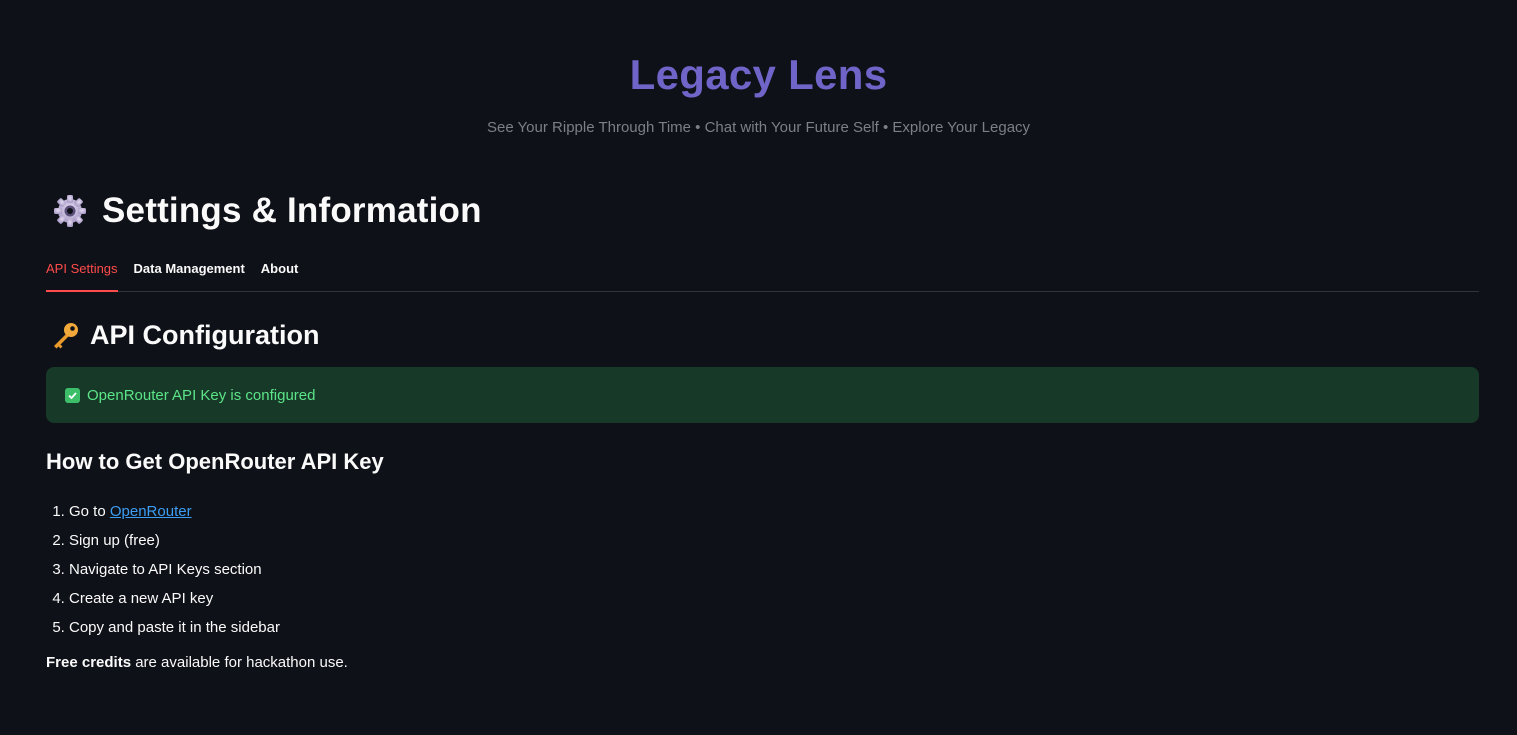  Describe the element at coordinates (89, 662) in the screenshot. I see `note-bold: Free credits` at that location.